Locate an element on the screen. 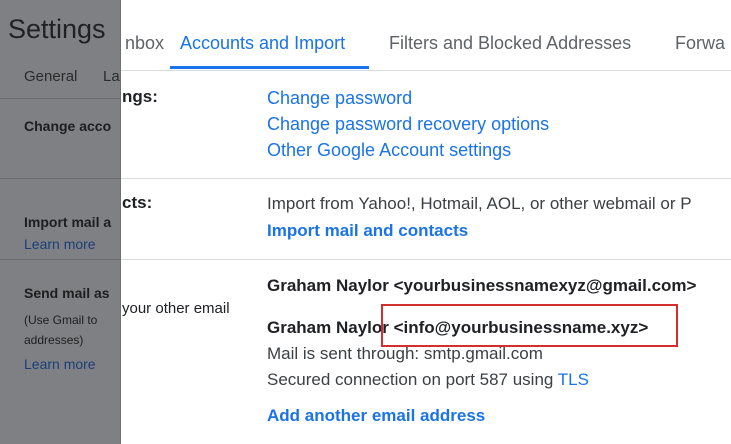  add-another-email-link: Add another email address is located at coordinates (376, 416).